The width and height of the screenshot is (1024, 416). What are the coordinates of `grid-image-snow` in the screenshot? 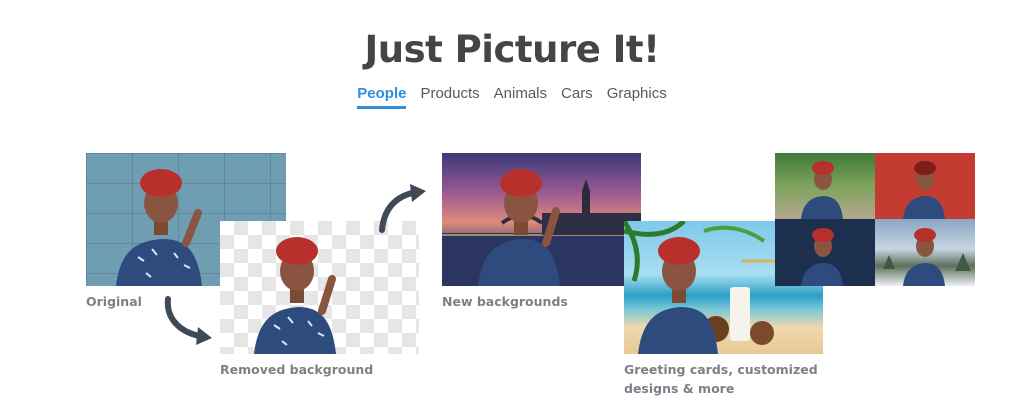 It's located at (925, 252).